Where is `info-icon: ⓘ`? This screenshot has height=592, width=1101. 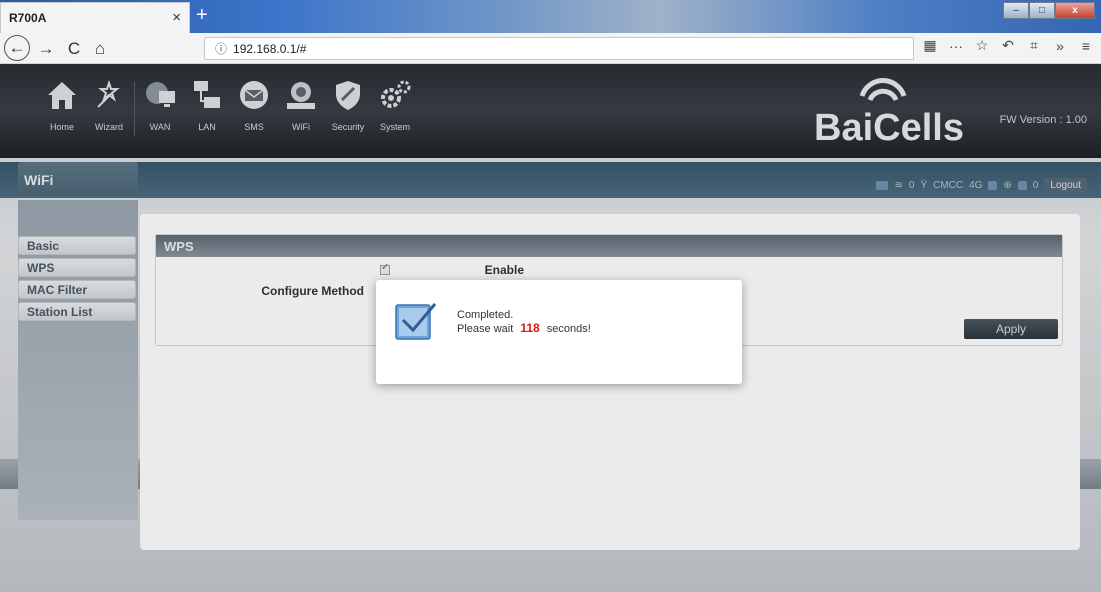 info-icon: ⓘ is located at coordinates (221, 48).